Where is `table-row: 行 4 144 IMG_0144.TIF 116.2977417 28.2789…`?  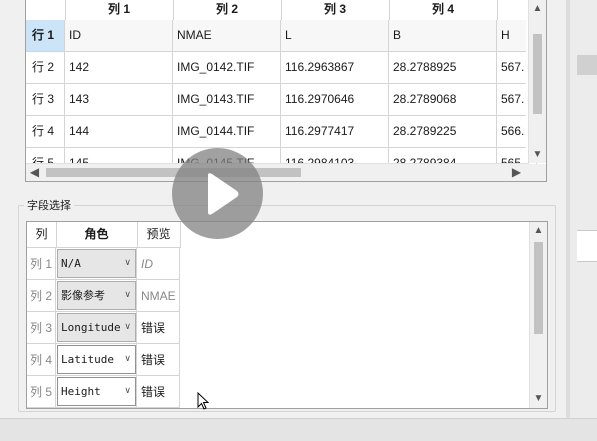
table-row: 行 4 144 IMG_0144.TIF 116.2977417 28.2789… is located at coordinates (281, 132).